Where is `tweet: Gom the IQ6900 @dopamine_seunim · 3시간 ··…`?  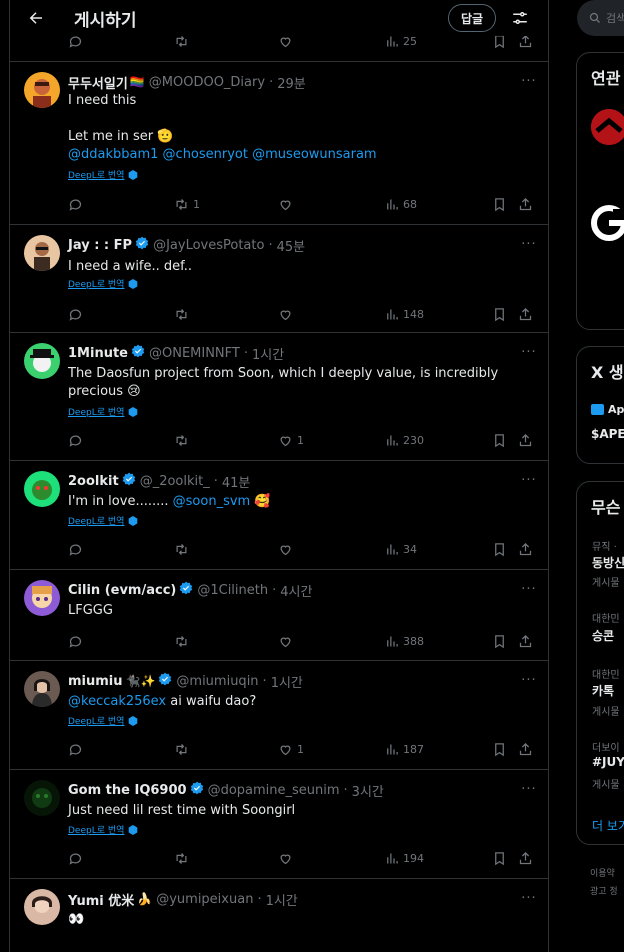
tweet: Gom the IQ6900 @dopamine_seunim · 3시간 ··… is located at coordinates (279, 824).